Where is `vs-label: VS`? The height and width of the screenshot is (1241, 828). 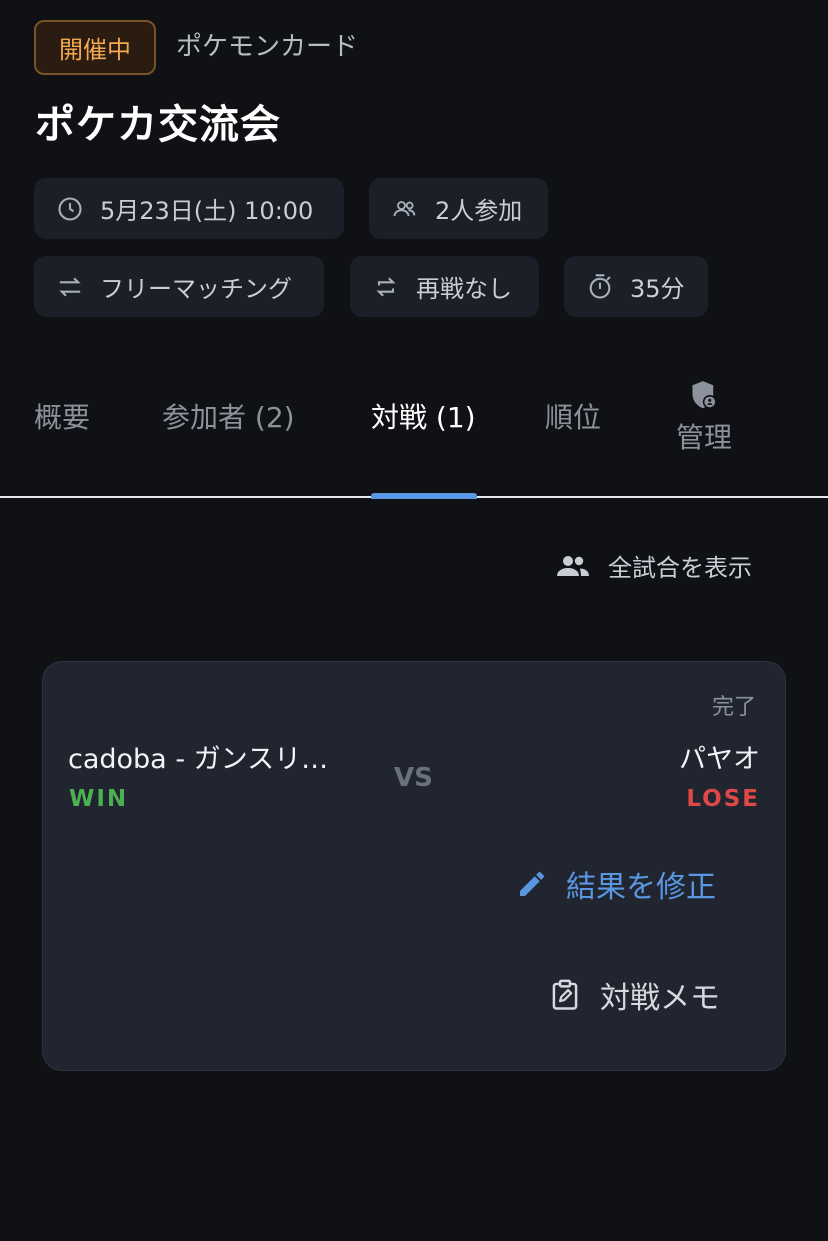
vs-label: VS is located at coordinates (413, 778).